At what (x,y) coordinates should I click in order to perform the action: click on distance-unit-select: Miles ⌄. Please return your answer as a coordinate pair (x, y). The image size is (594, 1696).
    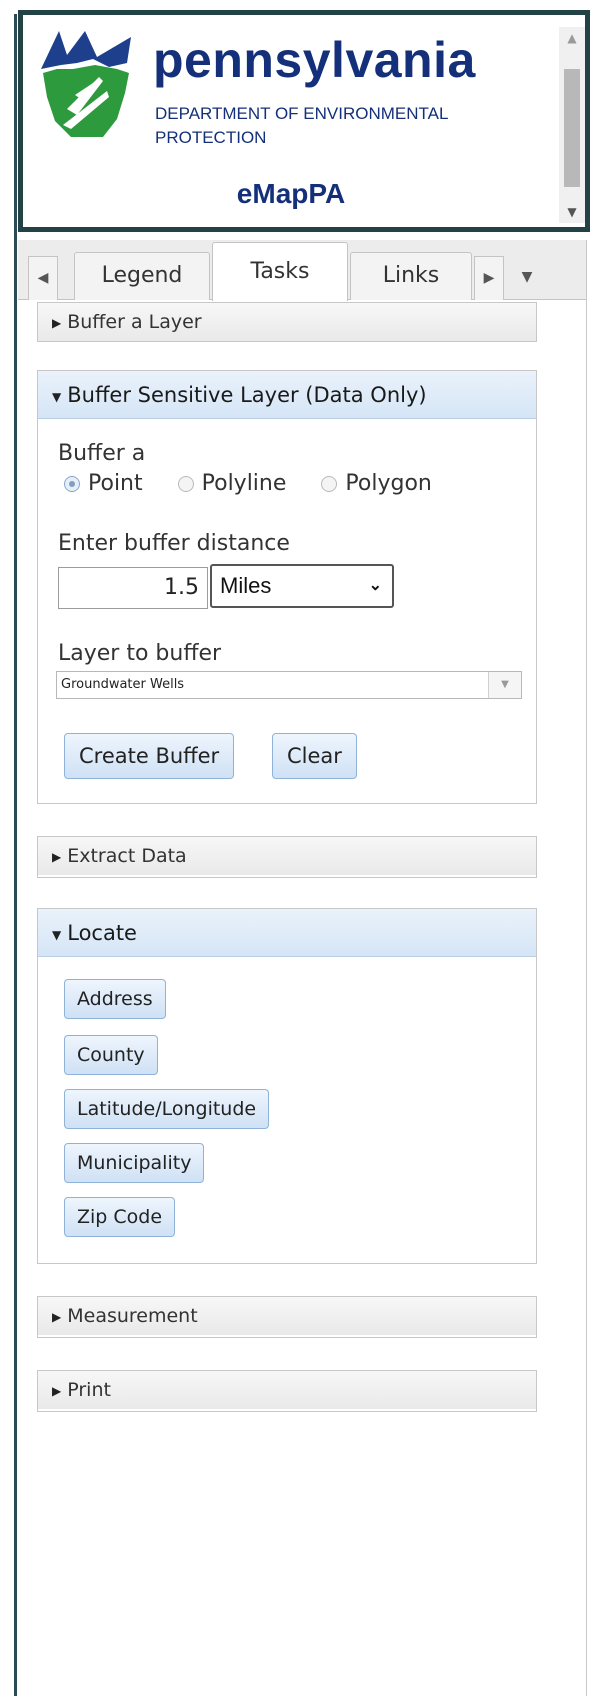
    Looking at the image, I should click on (302, 586).